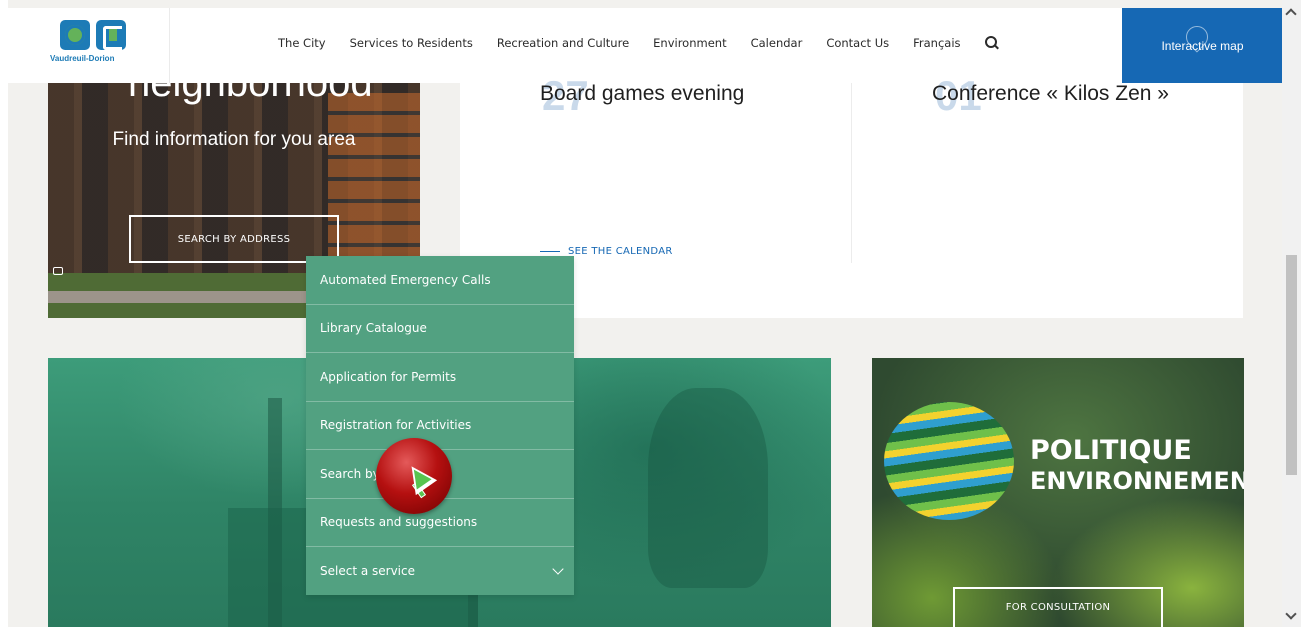 The image size is (1301, 627). I want to click on menu-item-library-catalogue: Library Catalogue, so click(440, 329).